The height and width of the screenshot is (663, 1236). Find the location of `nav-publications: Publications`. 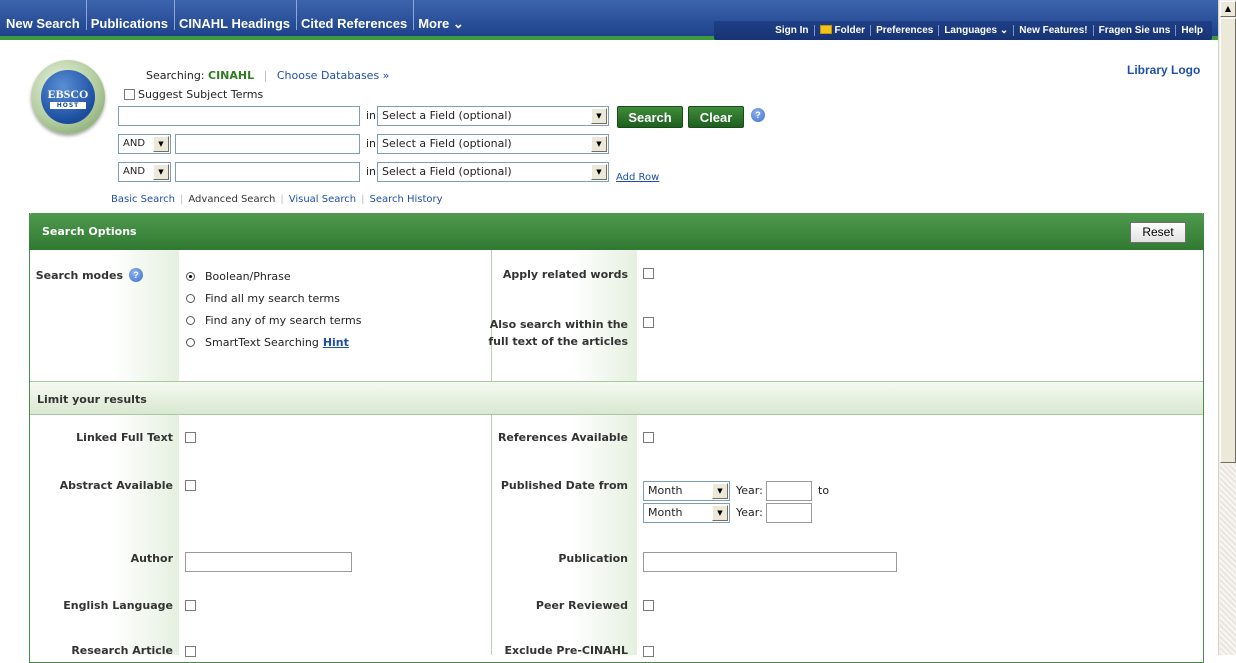

nav-publications: Publications is located at coordinates (131, 15).